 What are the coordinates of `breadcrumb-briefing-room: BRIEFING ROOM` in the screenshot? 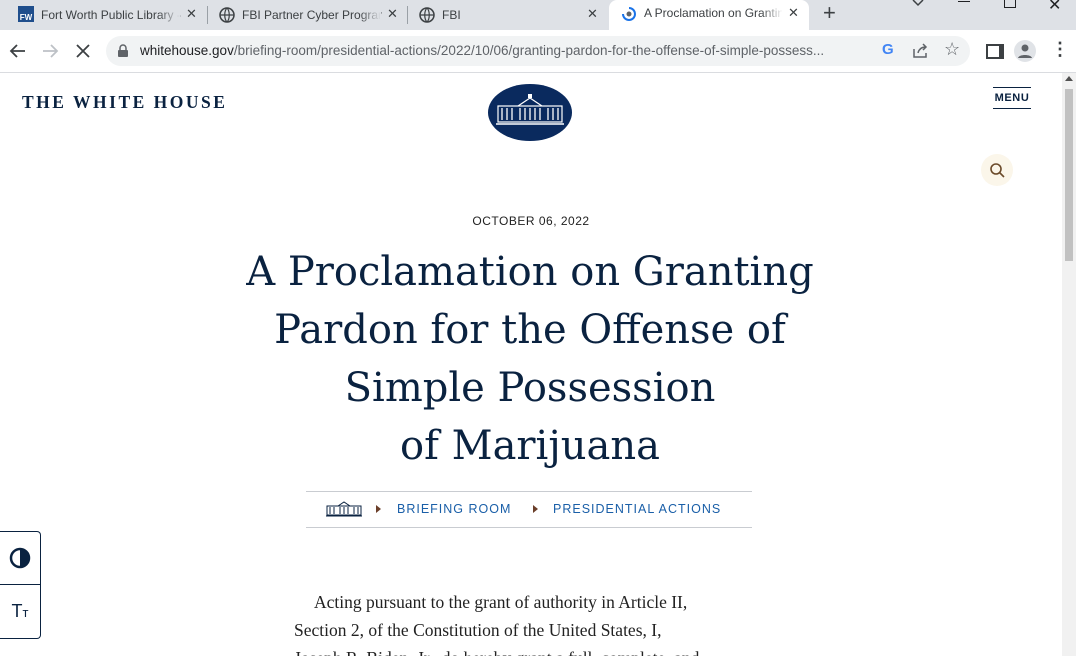 It's located at (454, 509).